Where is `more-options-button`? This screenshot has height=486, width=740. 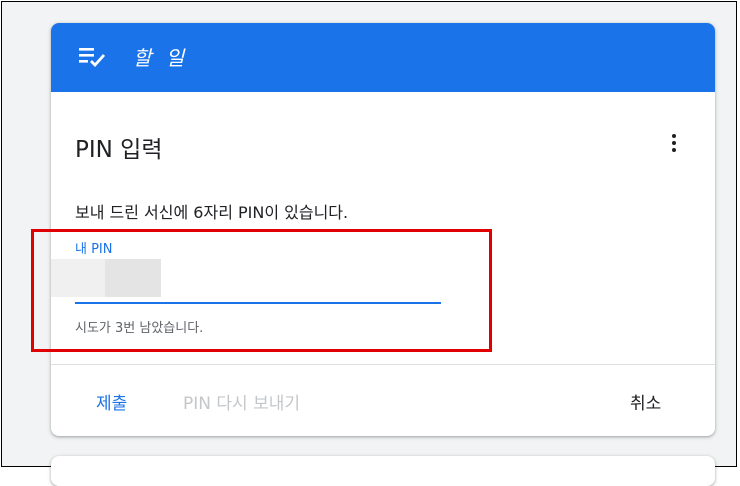 more-options-button is located at coordinates (674, 143).